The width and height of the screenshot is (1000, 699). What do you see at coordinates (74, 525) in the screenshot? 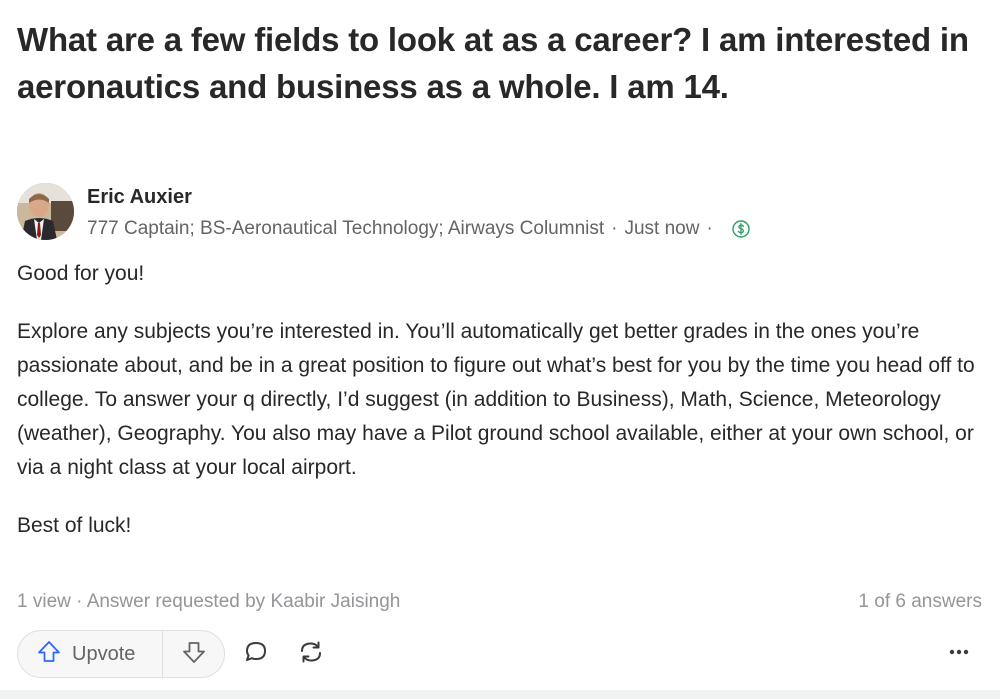
I see `answer-paragraph: Best of luck!` at bounding box center [74, 525].